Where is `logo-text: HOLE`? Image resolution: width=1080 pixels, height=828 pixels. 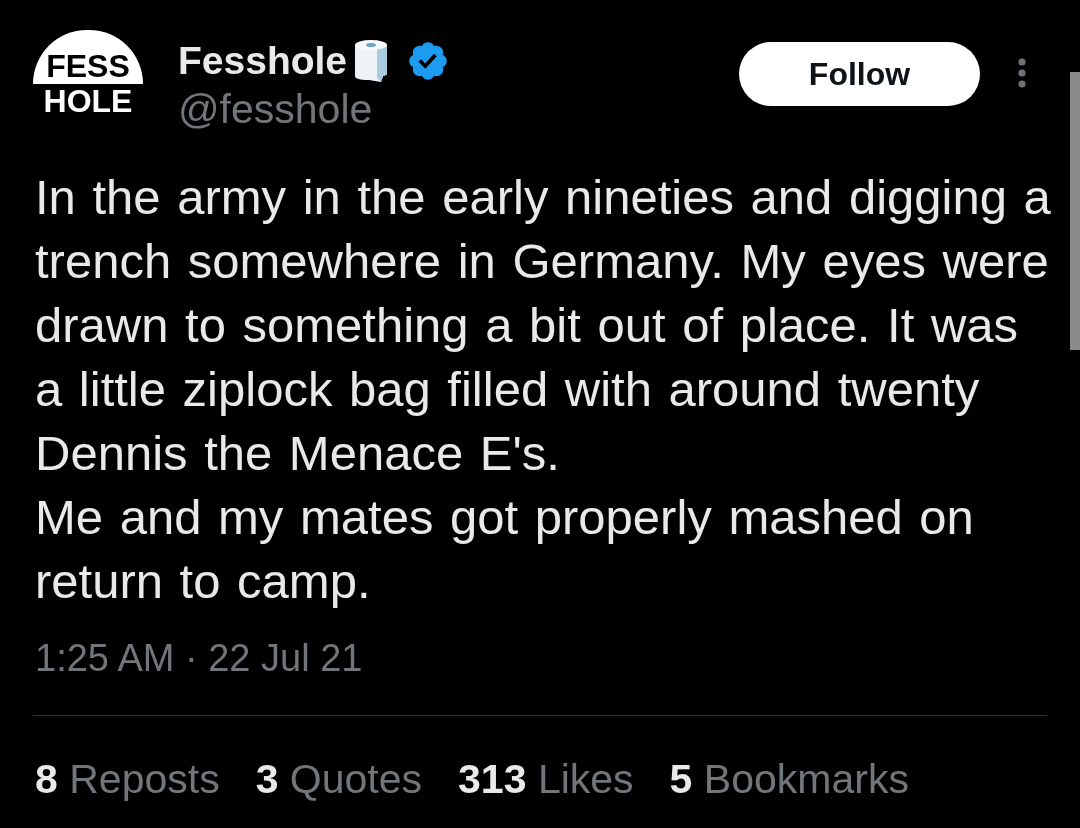 logo-text: HOLE is located at coordinates (88, 101).